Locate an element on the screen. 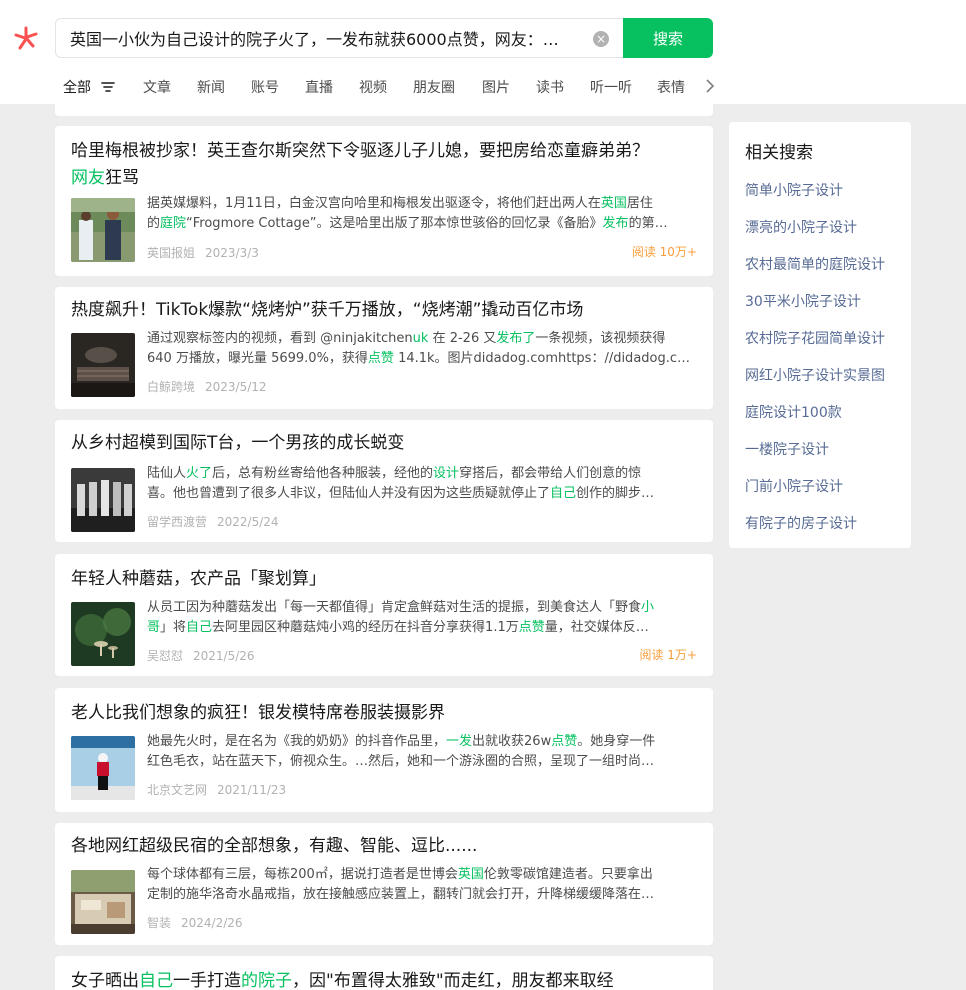 Image resolution: width=966 pixels, height=990 pixels. result-title: 女子晒出自己一手打造的院子，因"布置得太雅致"而走红，朋友都来取经 is located at coordinates (342, 979).